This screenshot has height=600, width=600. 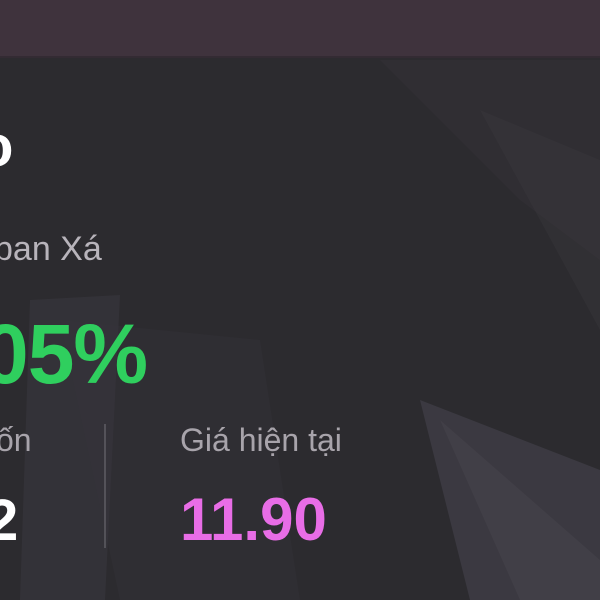 I want to click on current-price-label: Giá hiện tại, so click(x=261, y=440).